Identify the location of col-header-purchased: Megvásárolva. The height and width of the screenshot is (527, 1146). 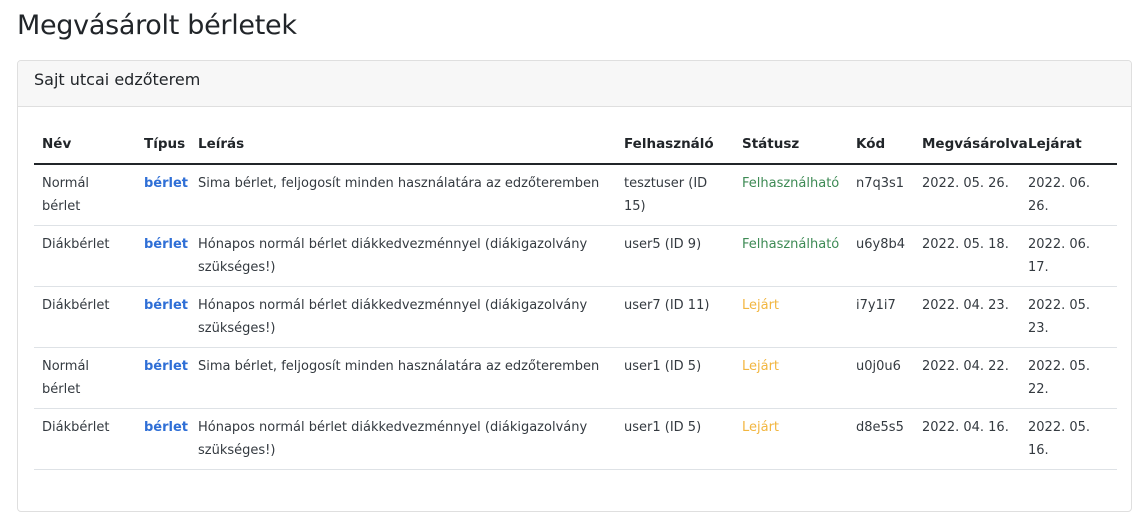
(971, 146).